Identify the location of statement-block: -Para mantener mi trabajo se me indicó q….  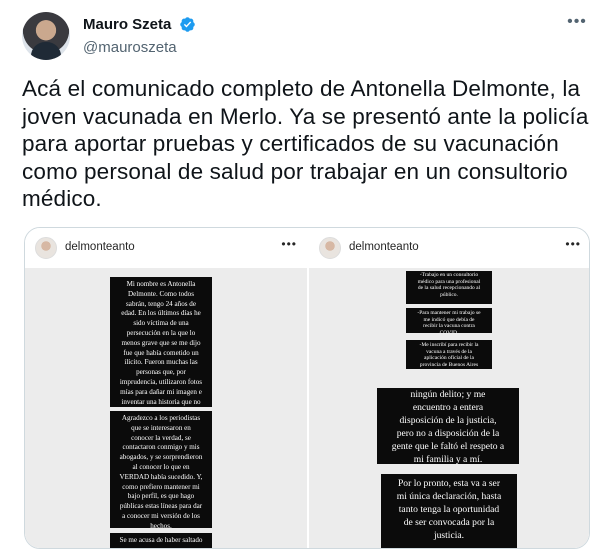
(449, 320).